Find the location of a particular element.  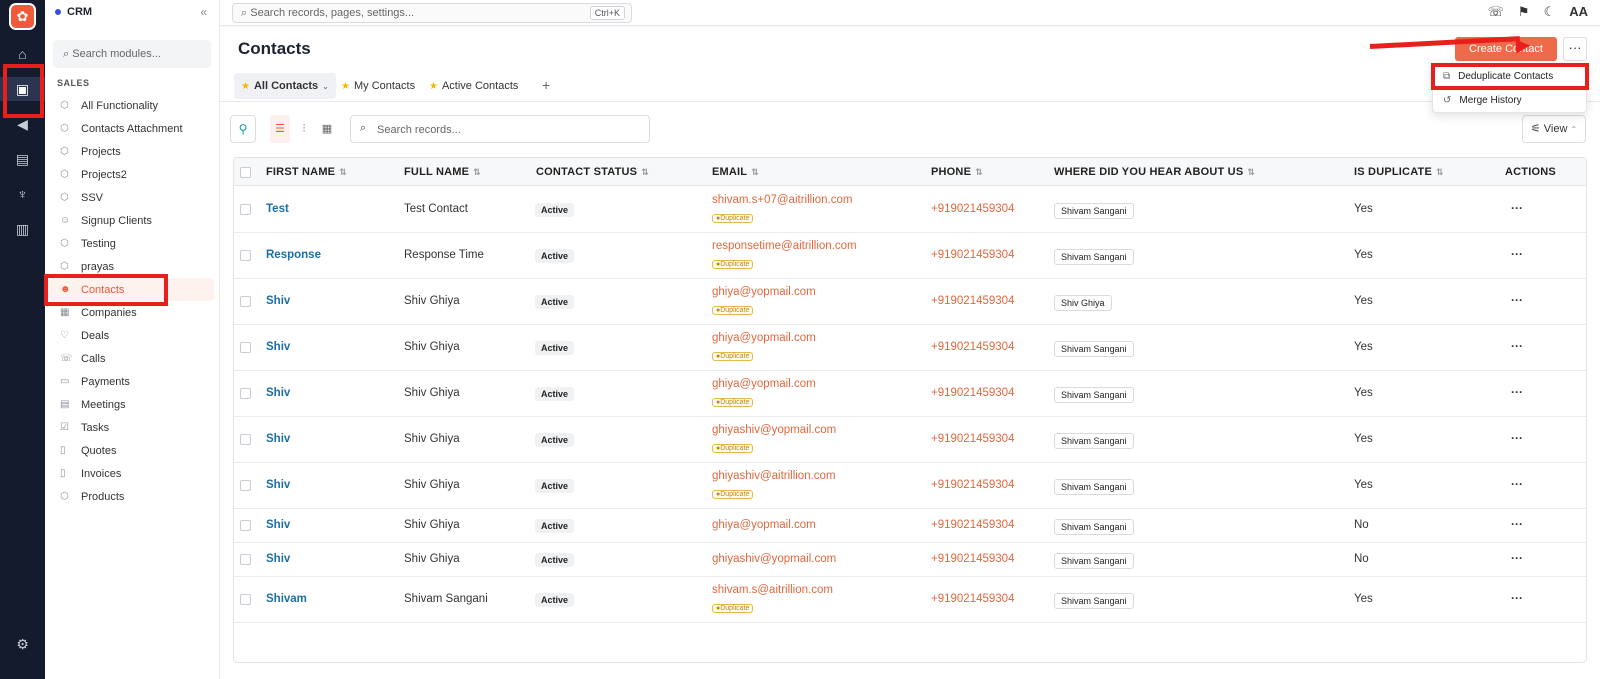

tab-my-contacts: ★ My Contacts is located at coordinates (378, 86).